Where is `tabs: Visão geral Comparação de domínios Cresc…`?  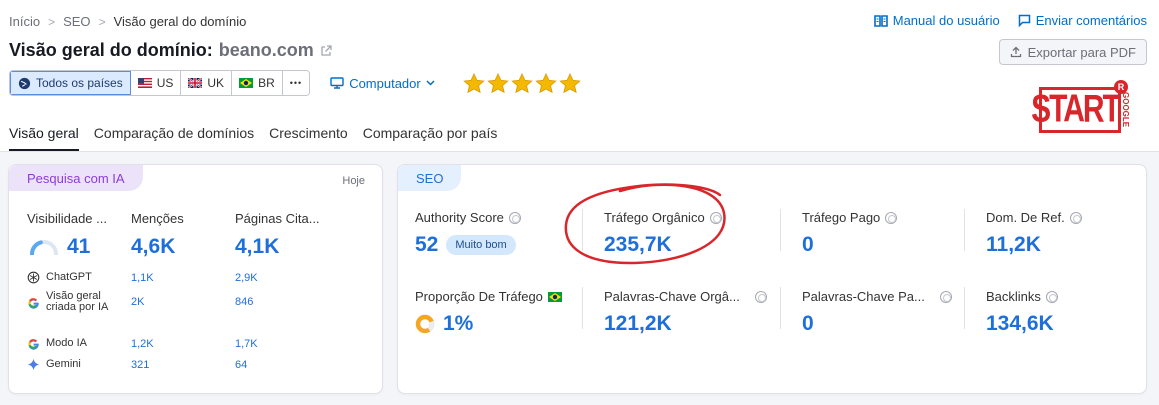
tabs: Visão geral Comparação de domínios Cresc… is located at coordinates (253, 138).